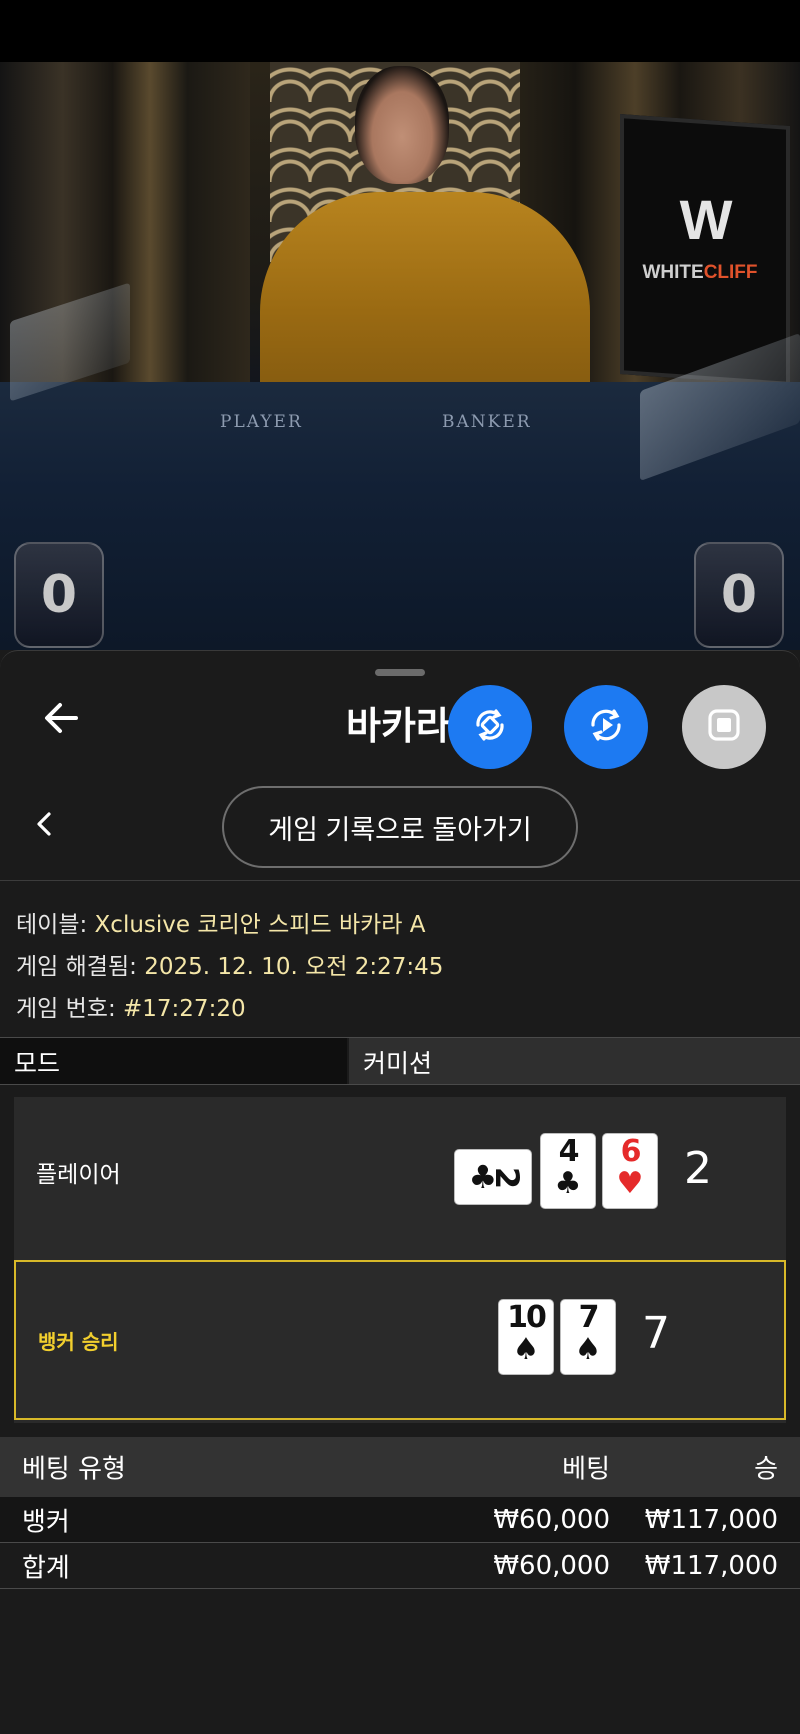 The image size is (800, 1734). What do you see at coordinates (551, 1565) in the screenshot?
I see `total-bet-amount: ₩60,000` at bounding box center [551, 1565].